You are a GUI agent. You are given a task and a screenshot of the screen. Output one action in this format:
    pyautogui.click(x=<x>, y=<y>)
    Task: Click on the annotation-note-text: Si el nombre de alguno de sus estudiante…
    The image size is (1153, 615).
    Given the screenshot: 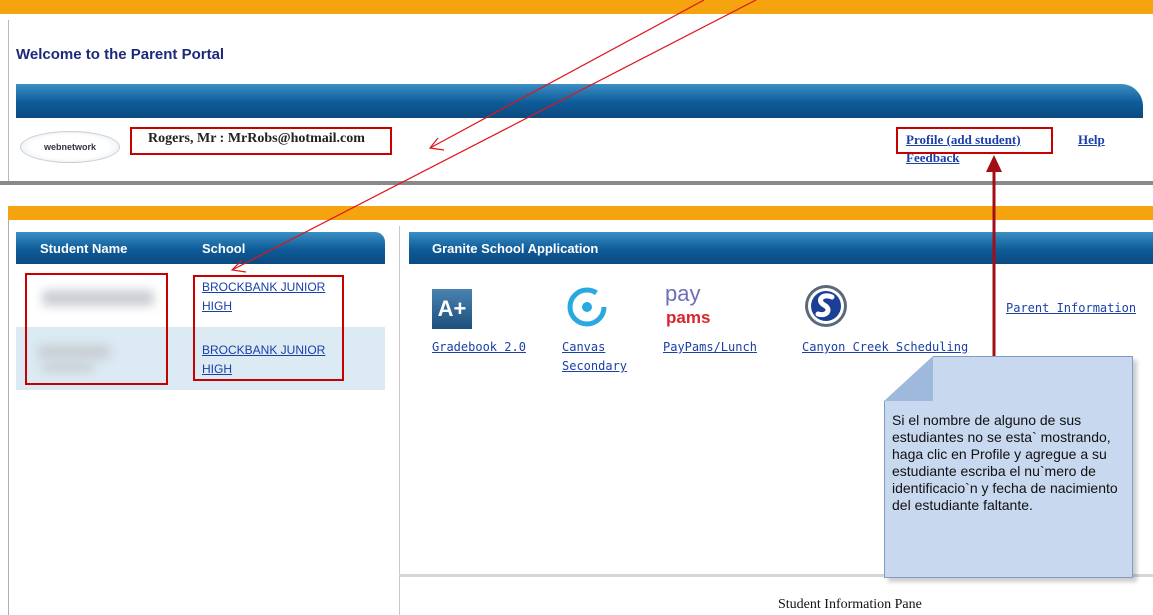 What is the action you would take?
    pyautogui.click(x=1005, y=462)
    